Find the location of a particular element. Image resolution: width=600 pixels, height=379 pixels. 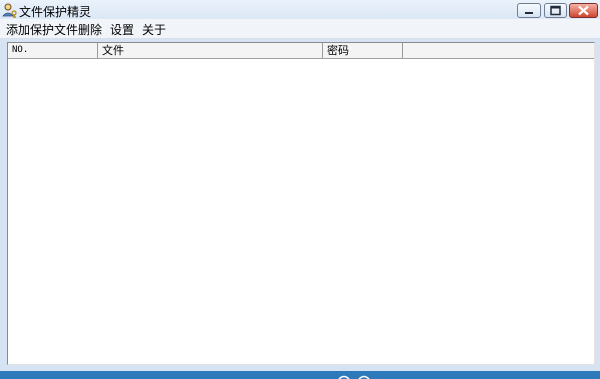

person-with-key-icon is located at coordinates (10, 10).